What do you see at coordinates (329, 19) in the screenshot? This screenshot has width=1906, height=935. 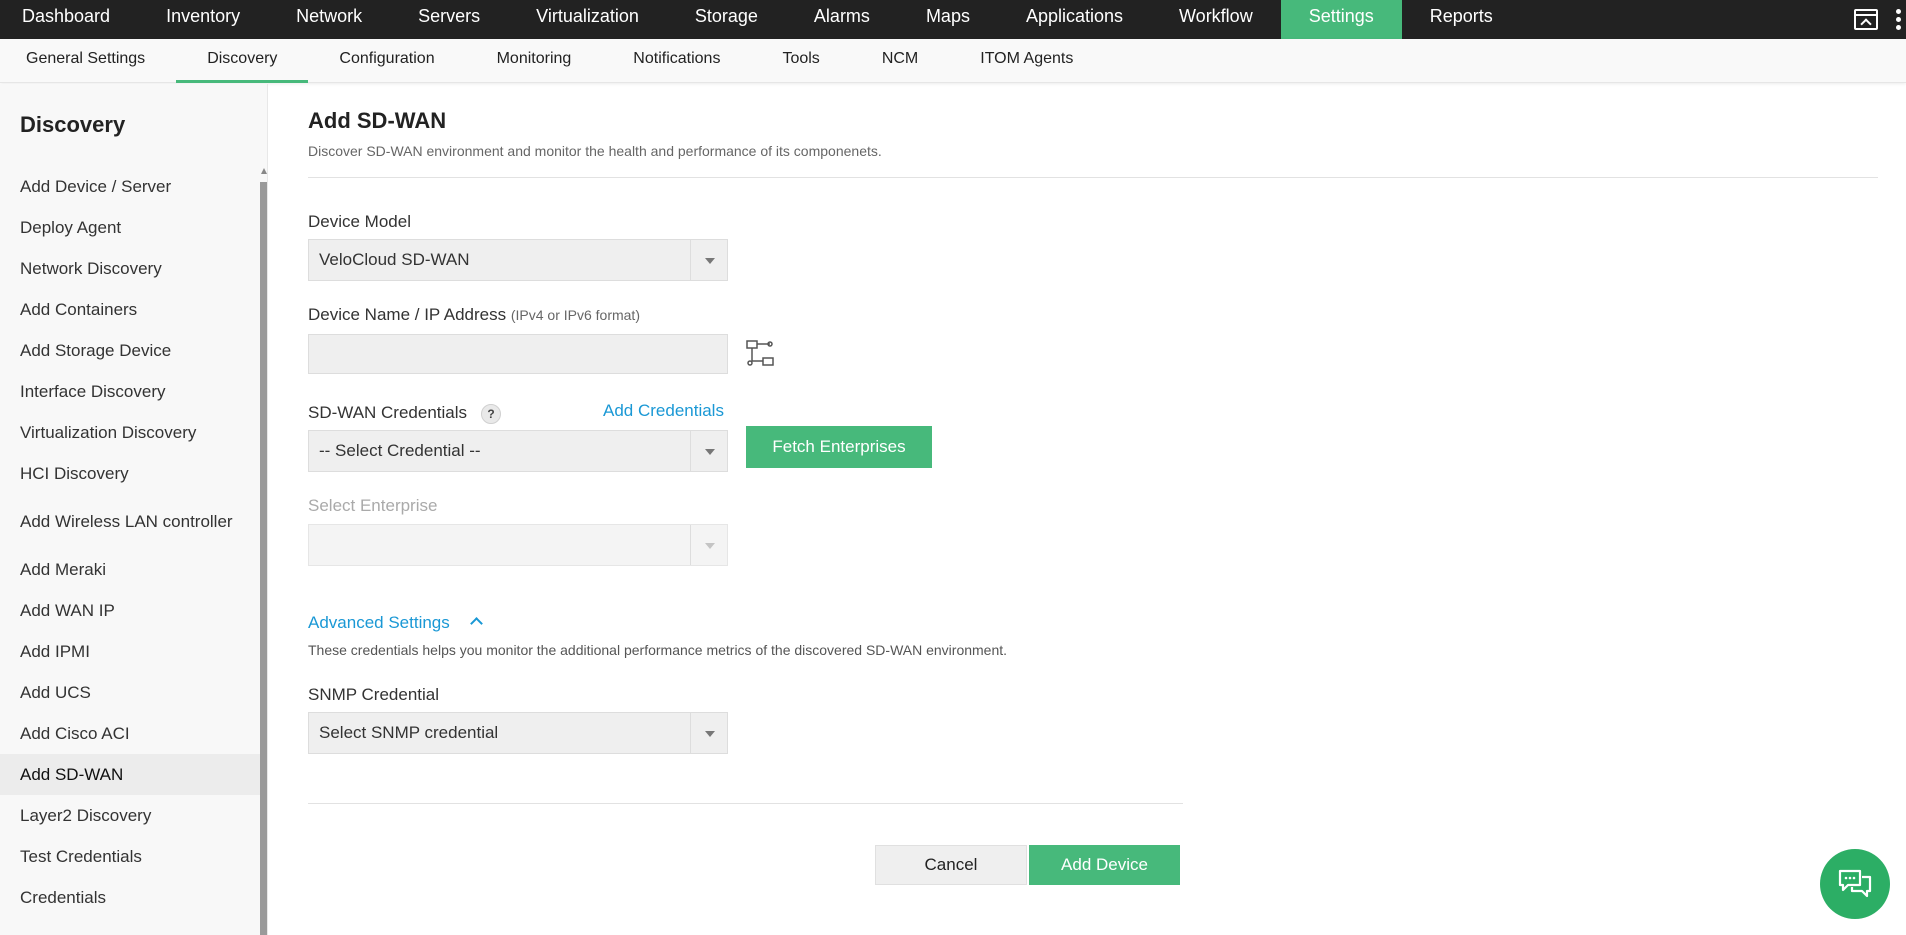 I see `nav-network: Network` at bounding box center [329, 19].